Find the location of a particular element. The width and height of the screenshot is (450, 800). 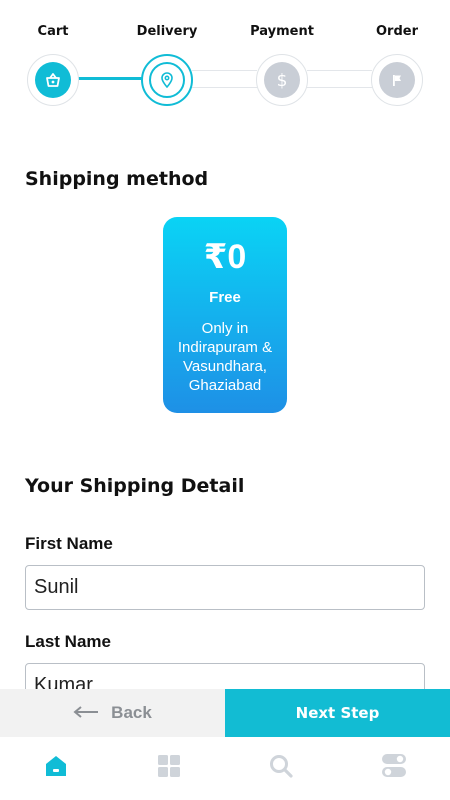

basket-icon is located at coordinates (53, 80).